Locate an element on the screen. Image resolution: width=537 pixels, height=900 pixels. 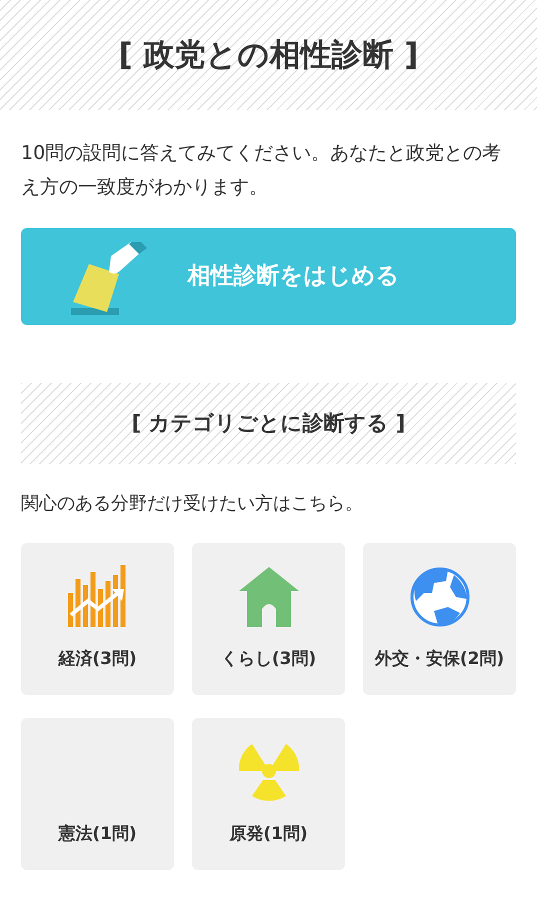
category-card: 原発(1問) is located at coordinates (268, 794).